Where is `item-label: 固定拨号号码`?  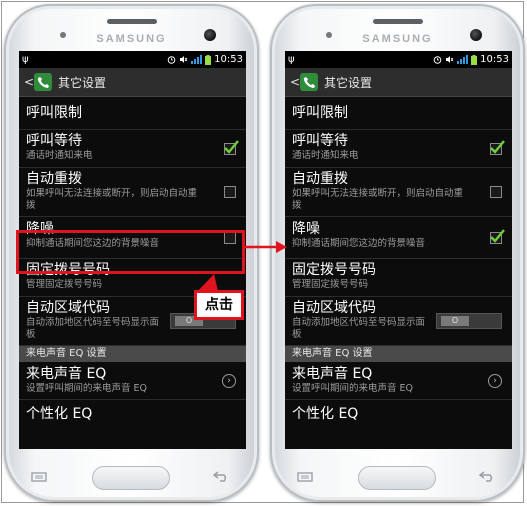
item-label: 固定拨号号码 is located at coordinates (334, 270).